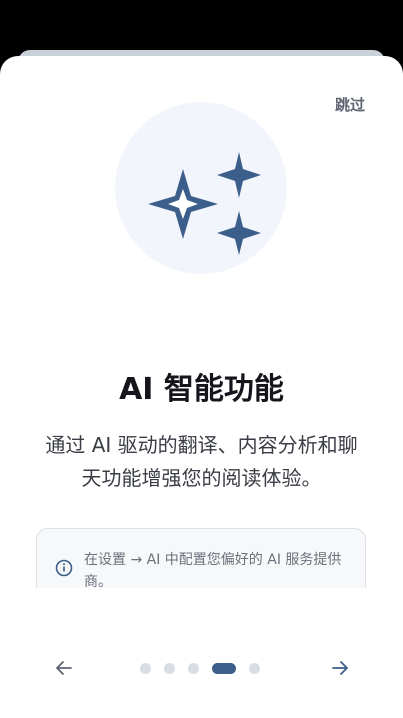 The width and height of the screenshot is (403, 718). I want to click on arrow-left-icon, so click(64, 668).